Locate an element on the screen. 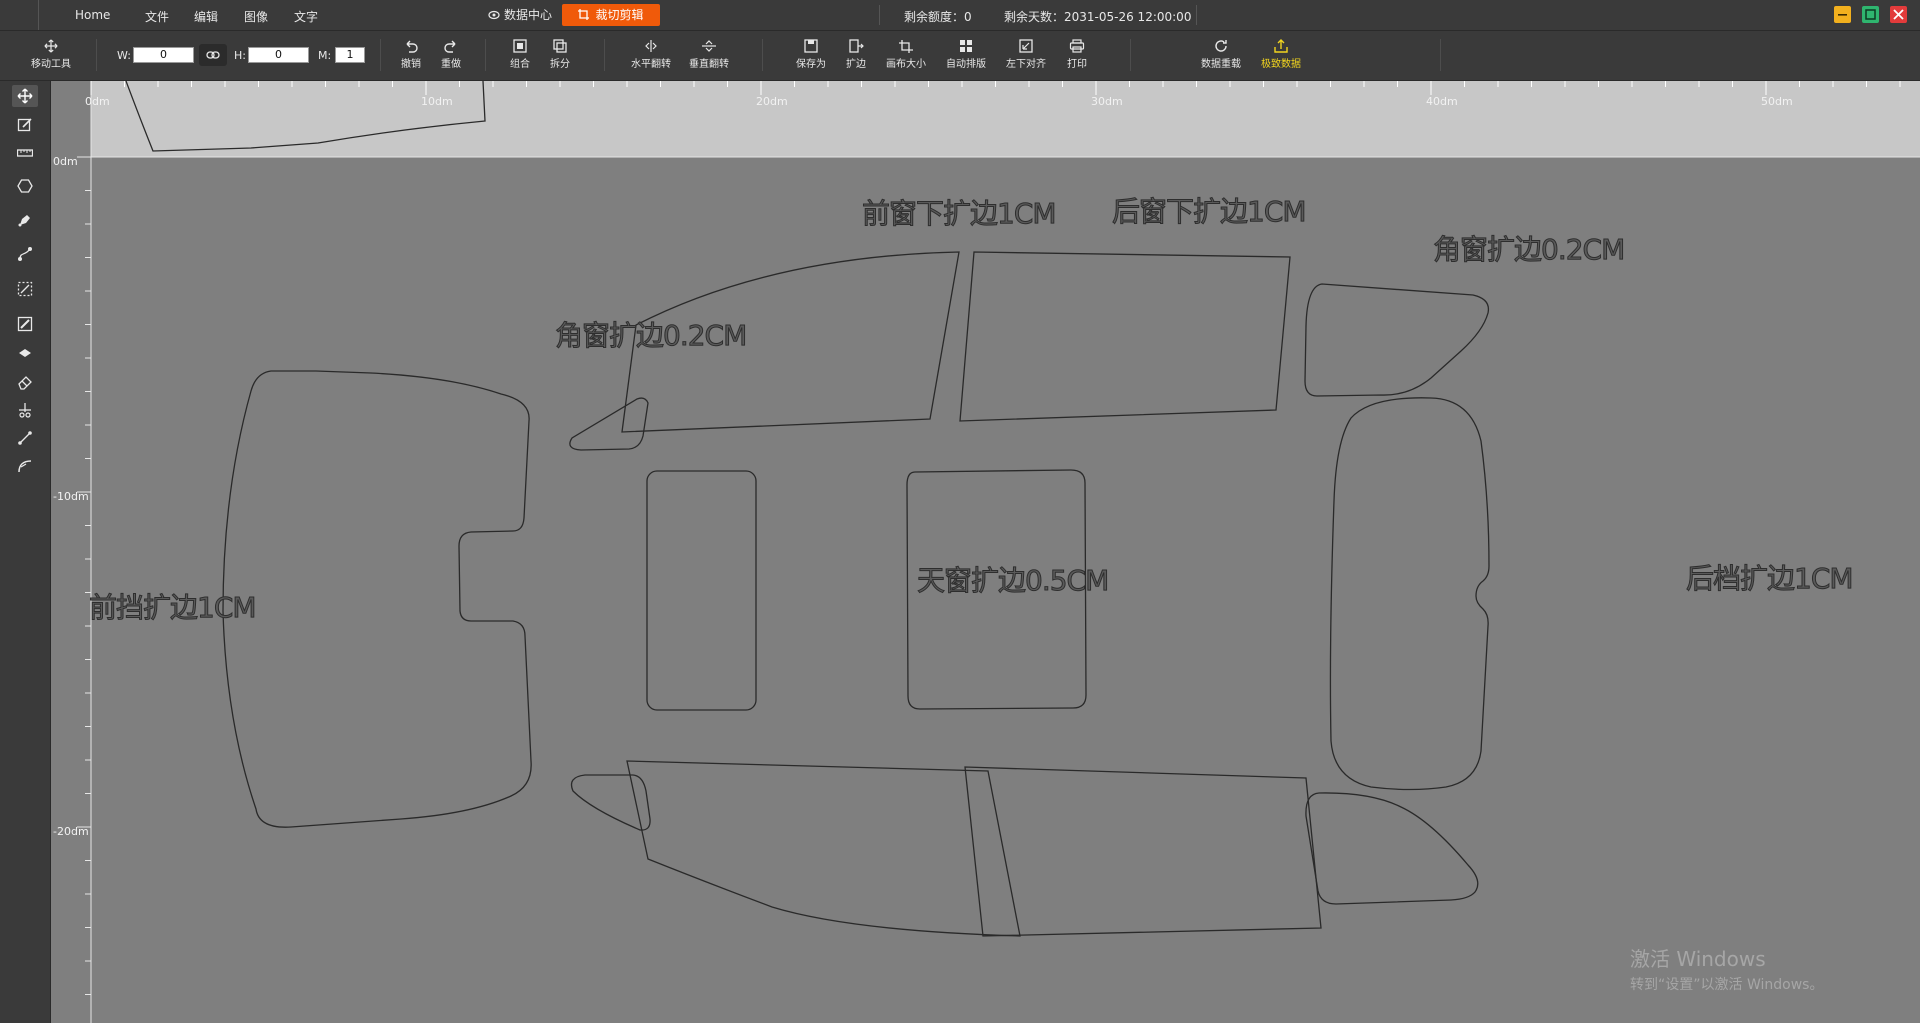 The image size is (1920, 1023). piece-rear-window-bottom is located at coordinates (1143, 851).